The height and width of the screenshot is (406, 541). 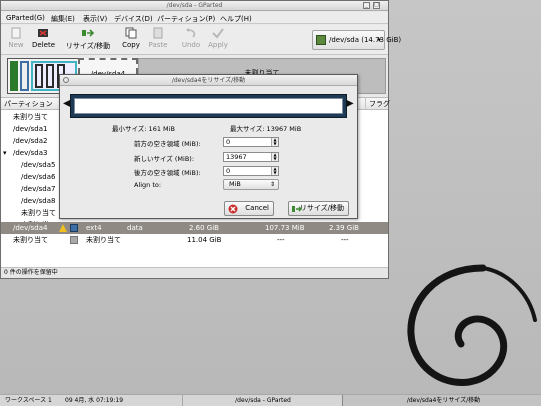 What do you see at coordinates (88, 40) in the screenshot?
I see `resize-move-button: リサイズ/移動` at bounding box center [88, 40].